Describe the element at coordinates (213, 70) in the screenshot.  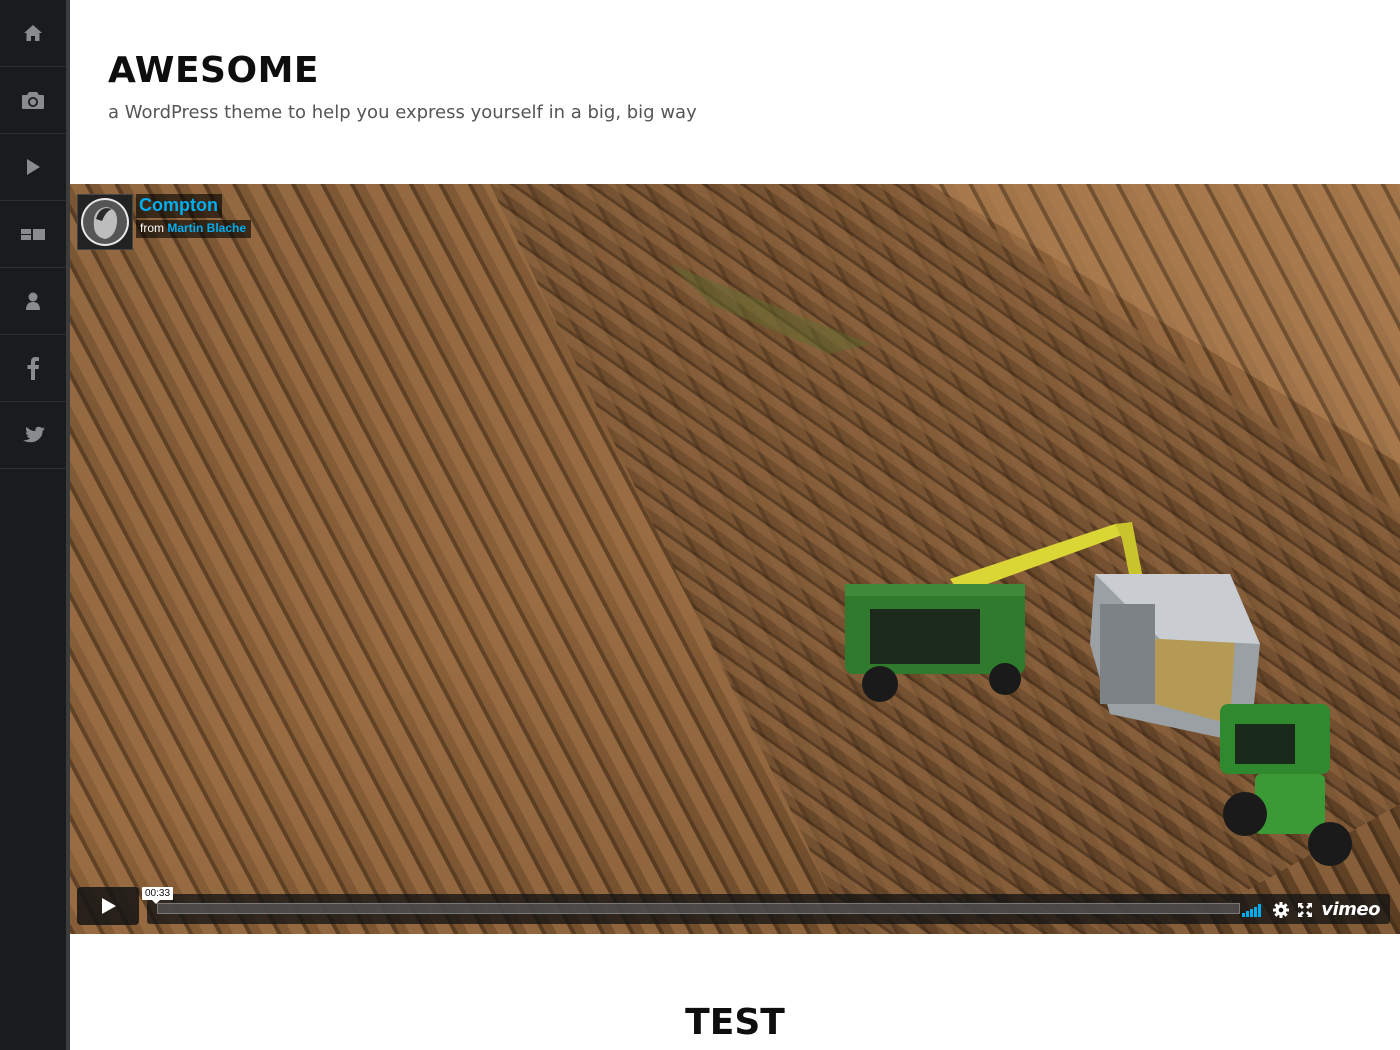
I see `site-title: AWESOME` at that location.